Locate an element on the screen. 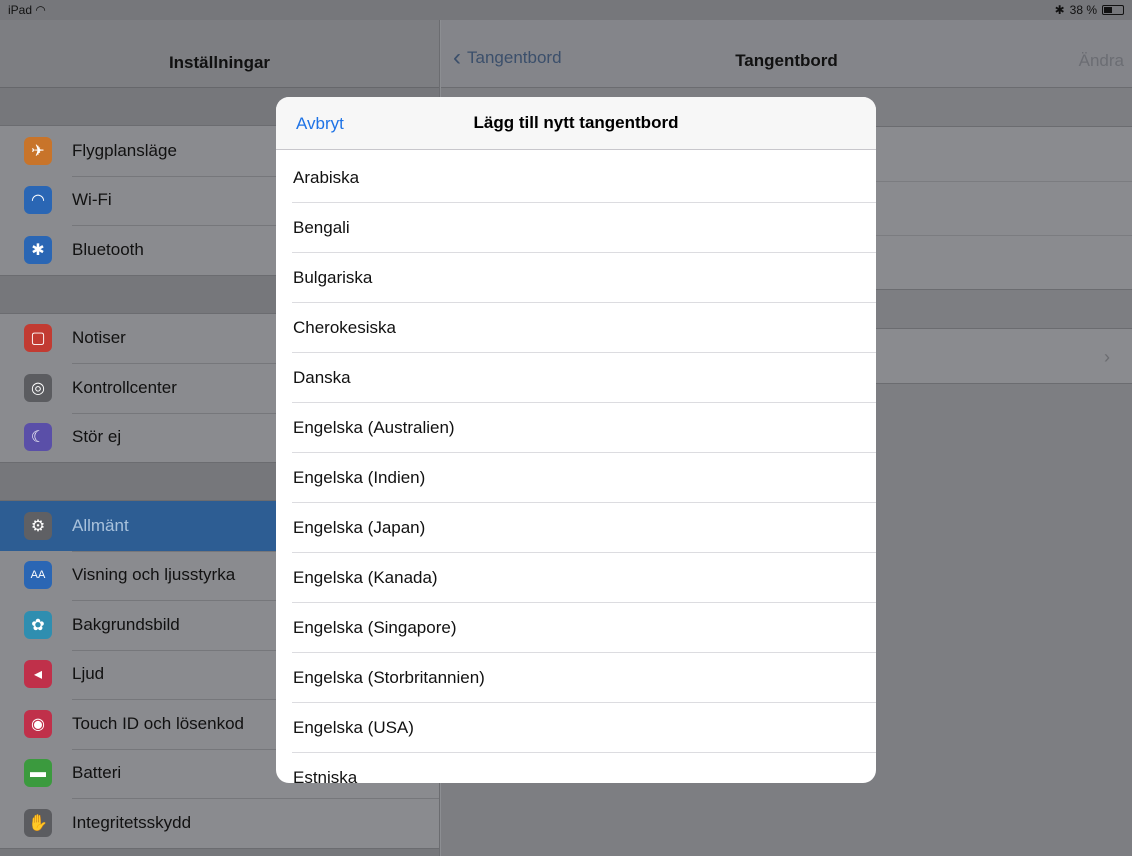  wallpaper-icon: ✿ is located at coordinates (38, 624).